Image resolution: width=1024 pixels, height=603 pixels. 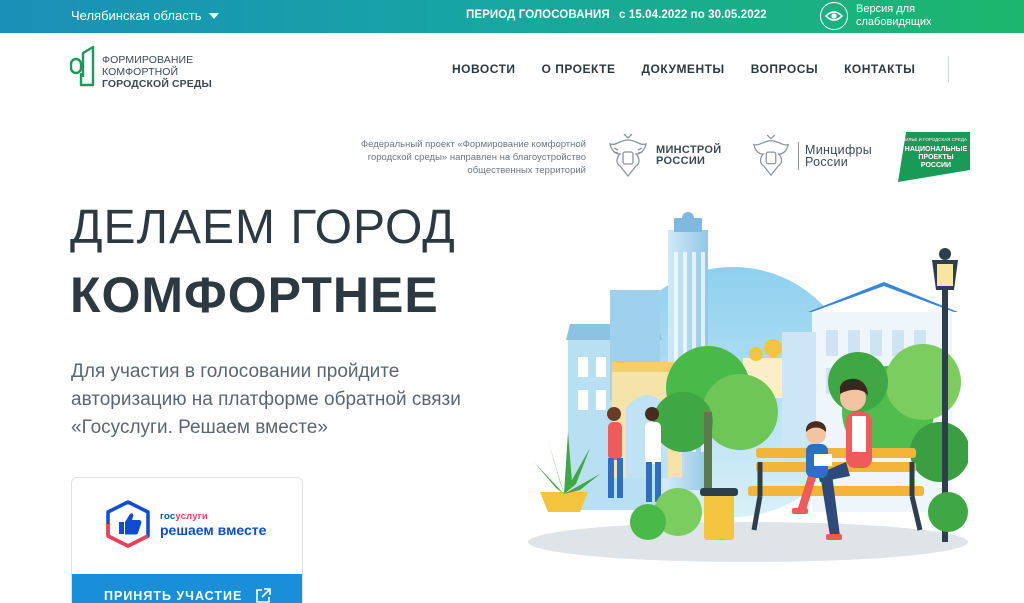 I want to click on mincifry-logo: Минцифры России, so click(x=811, y=156).